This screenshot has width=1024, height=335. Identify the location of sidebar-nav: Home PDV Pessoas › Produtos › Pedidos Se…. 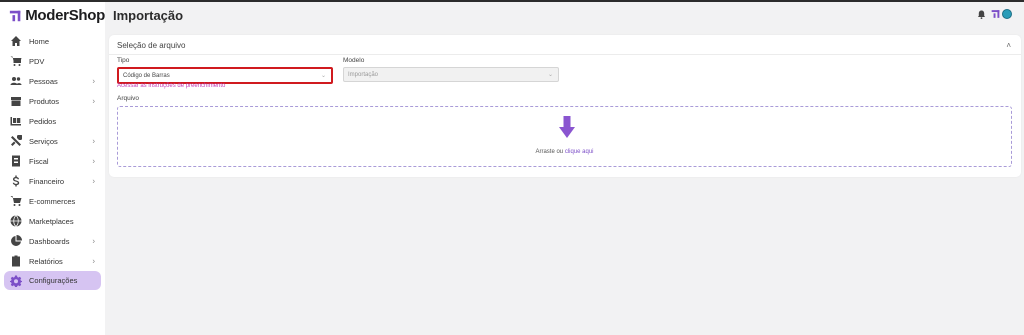
(52, 160).